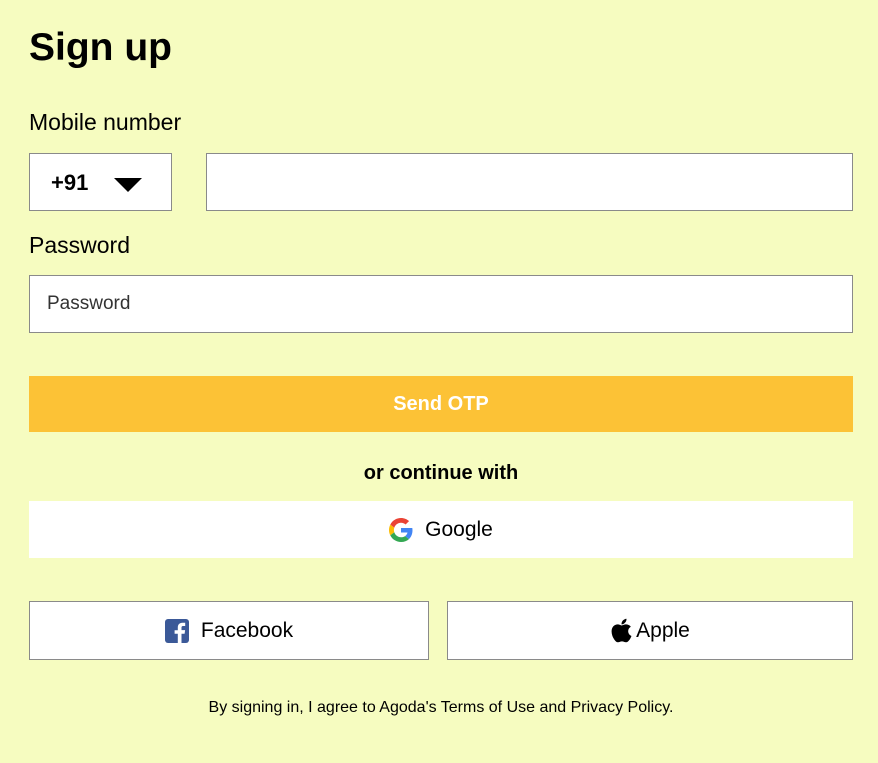  I want to click on caret-down-icon, so click(128, 185).